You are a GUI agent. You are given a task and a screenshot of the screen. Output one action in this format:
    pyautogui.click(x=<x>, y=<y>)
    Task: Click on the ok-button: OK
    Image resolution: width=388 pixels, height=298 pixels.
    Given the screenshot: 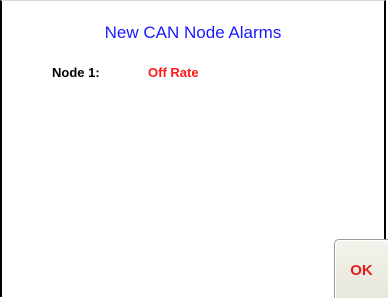 What is the action you would take?
    pyautogui.click(x=361, y=268)
    